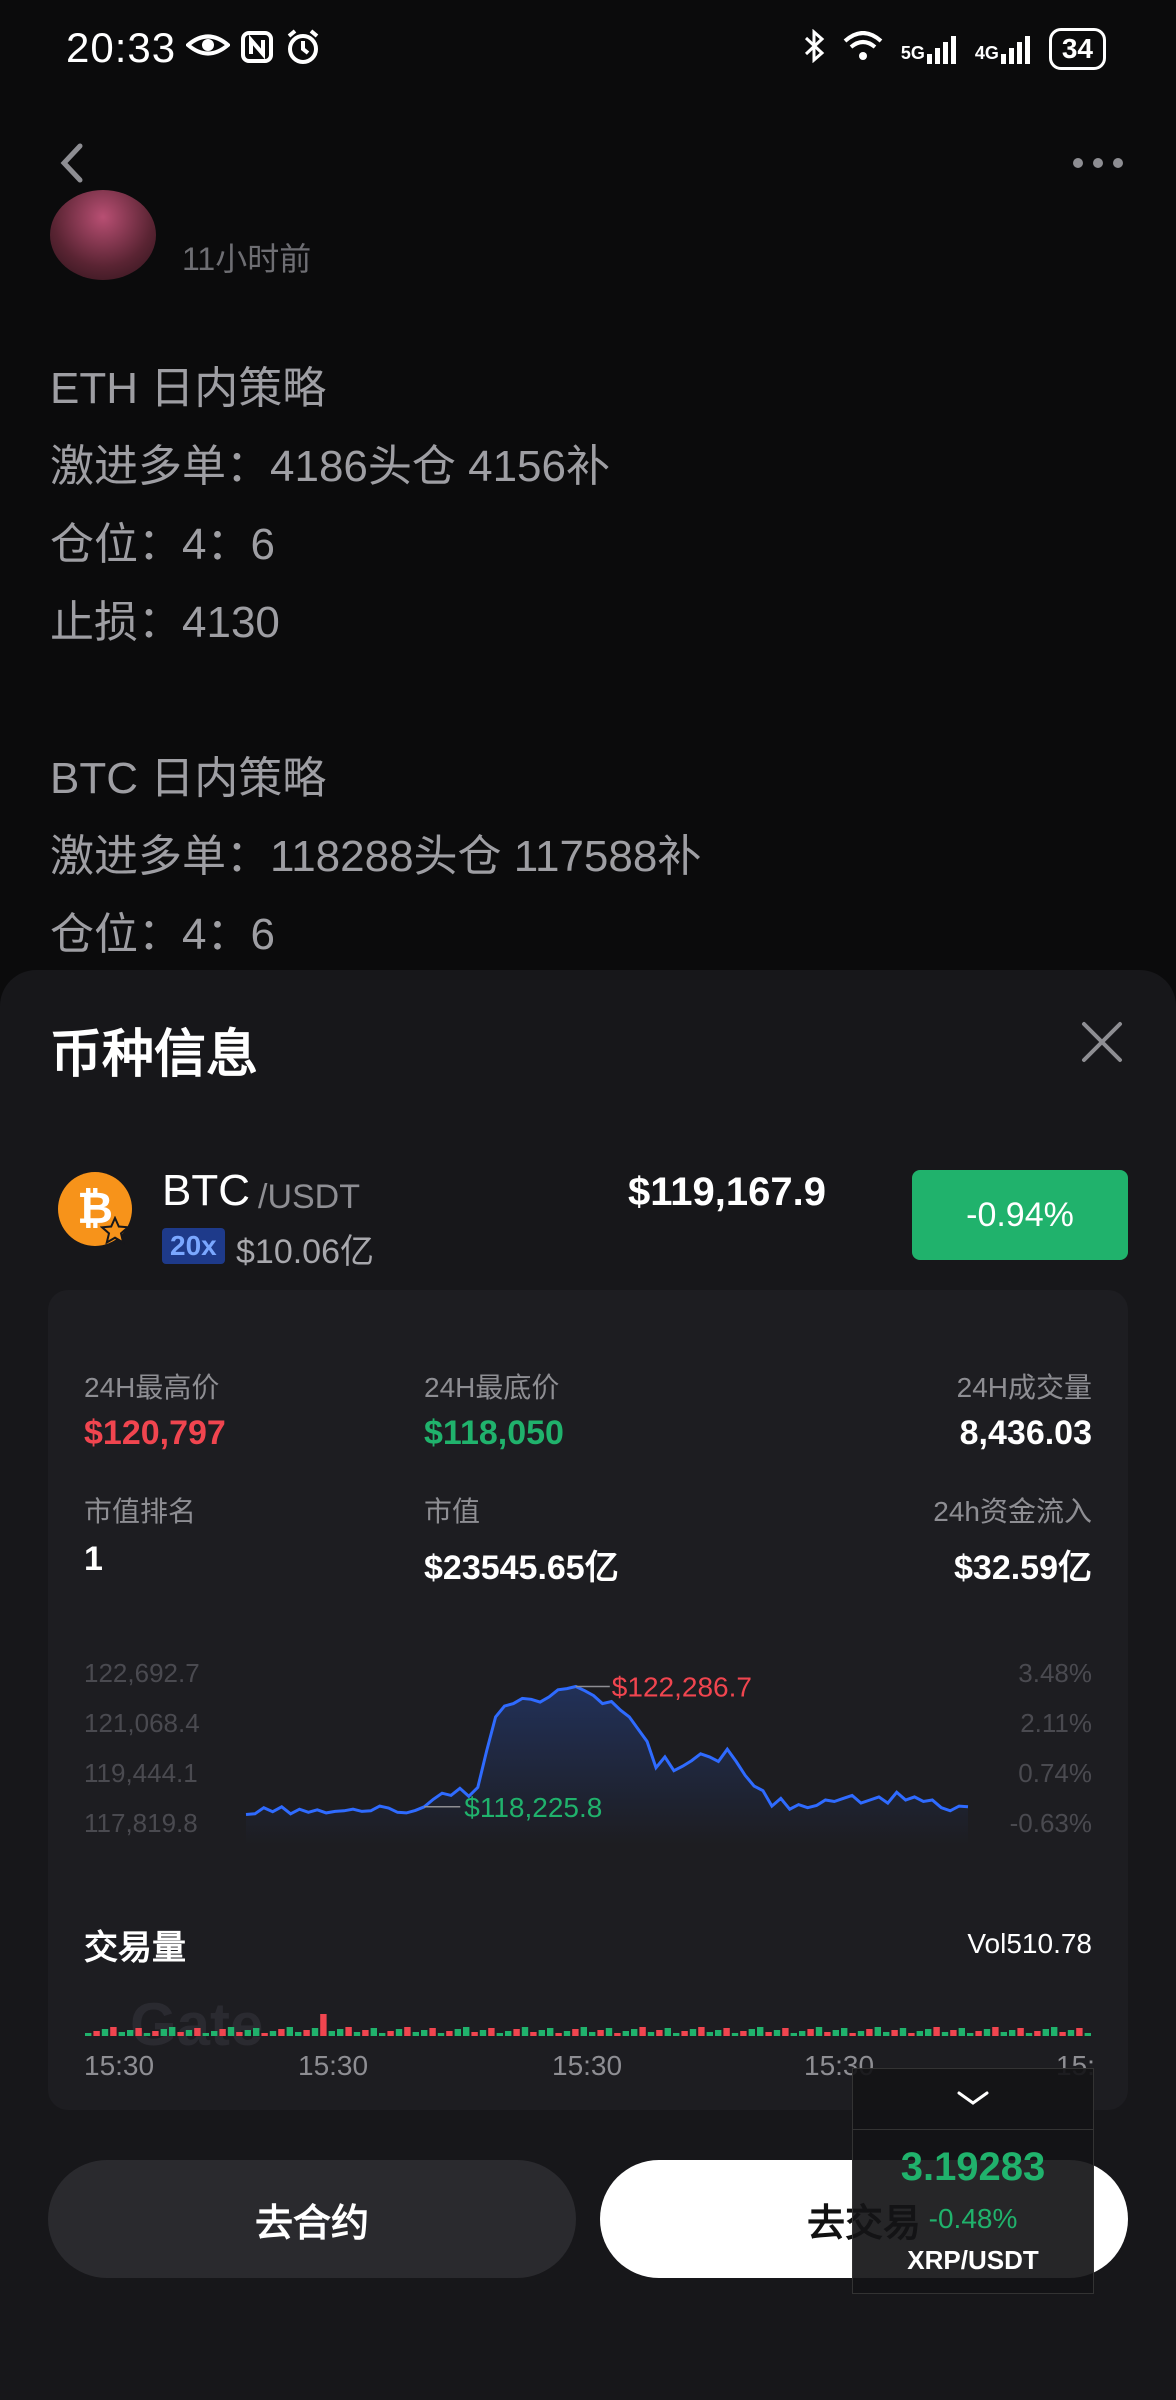 The image size is (1176, 2400). Describe the element at coordinates (1102, 1042) in the screenshot. I see `close-icon` at that location.